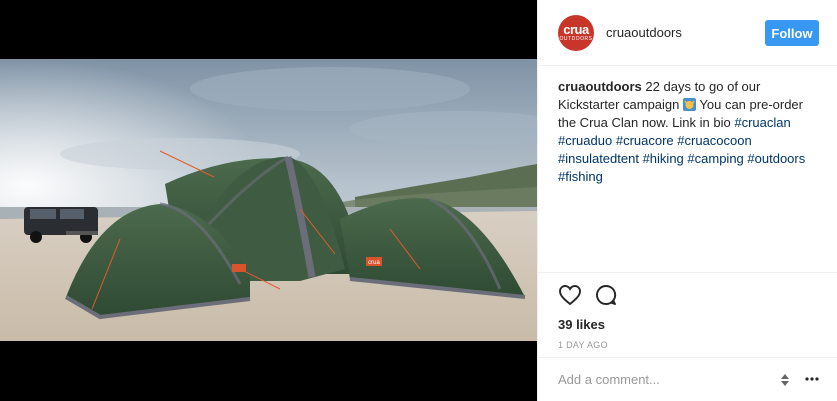 The width and height of the screenshot is (837, 401). Describe the element at coordinates (658, 379) in the screenshot. I see `comment-input` at that location.